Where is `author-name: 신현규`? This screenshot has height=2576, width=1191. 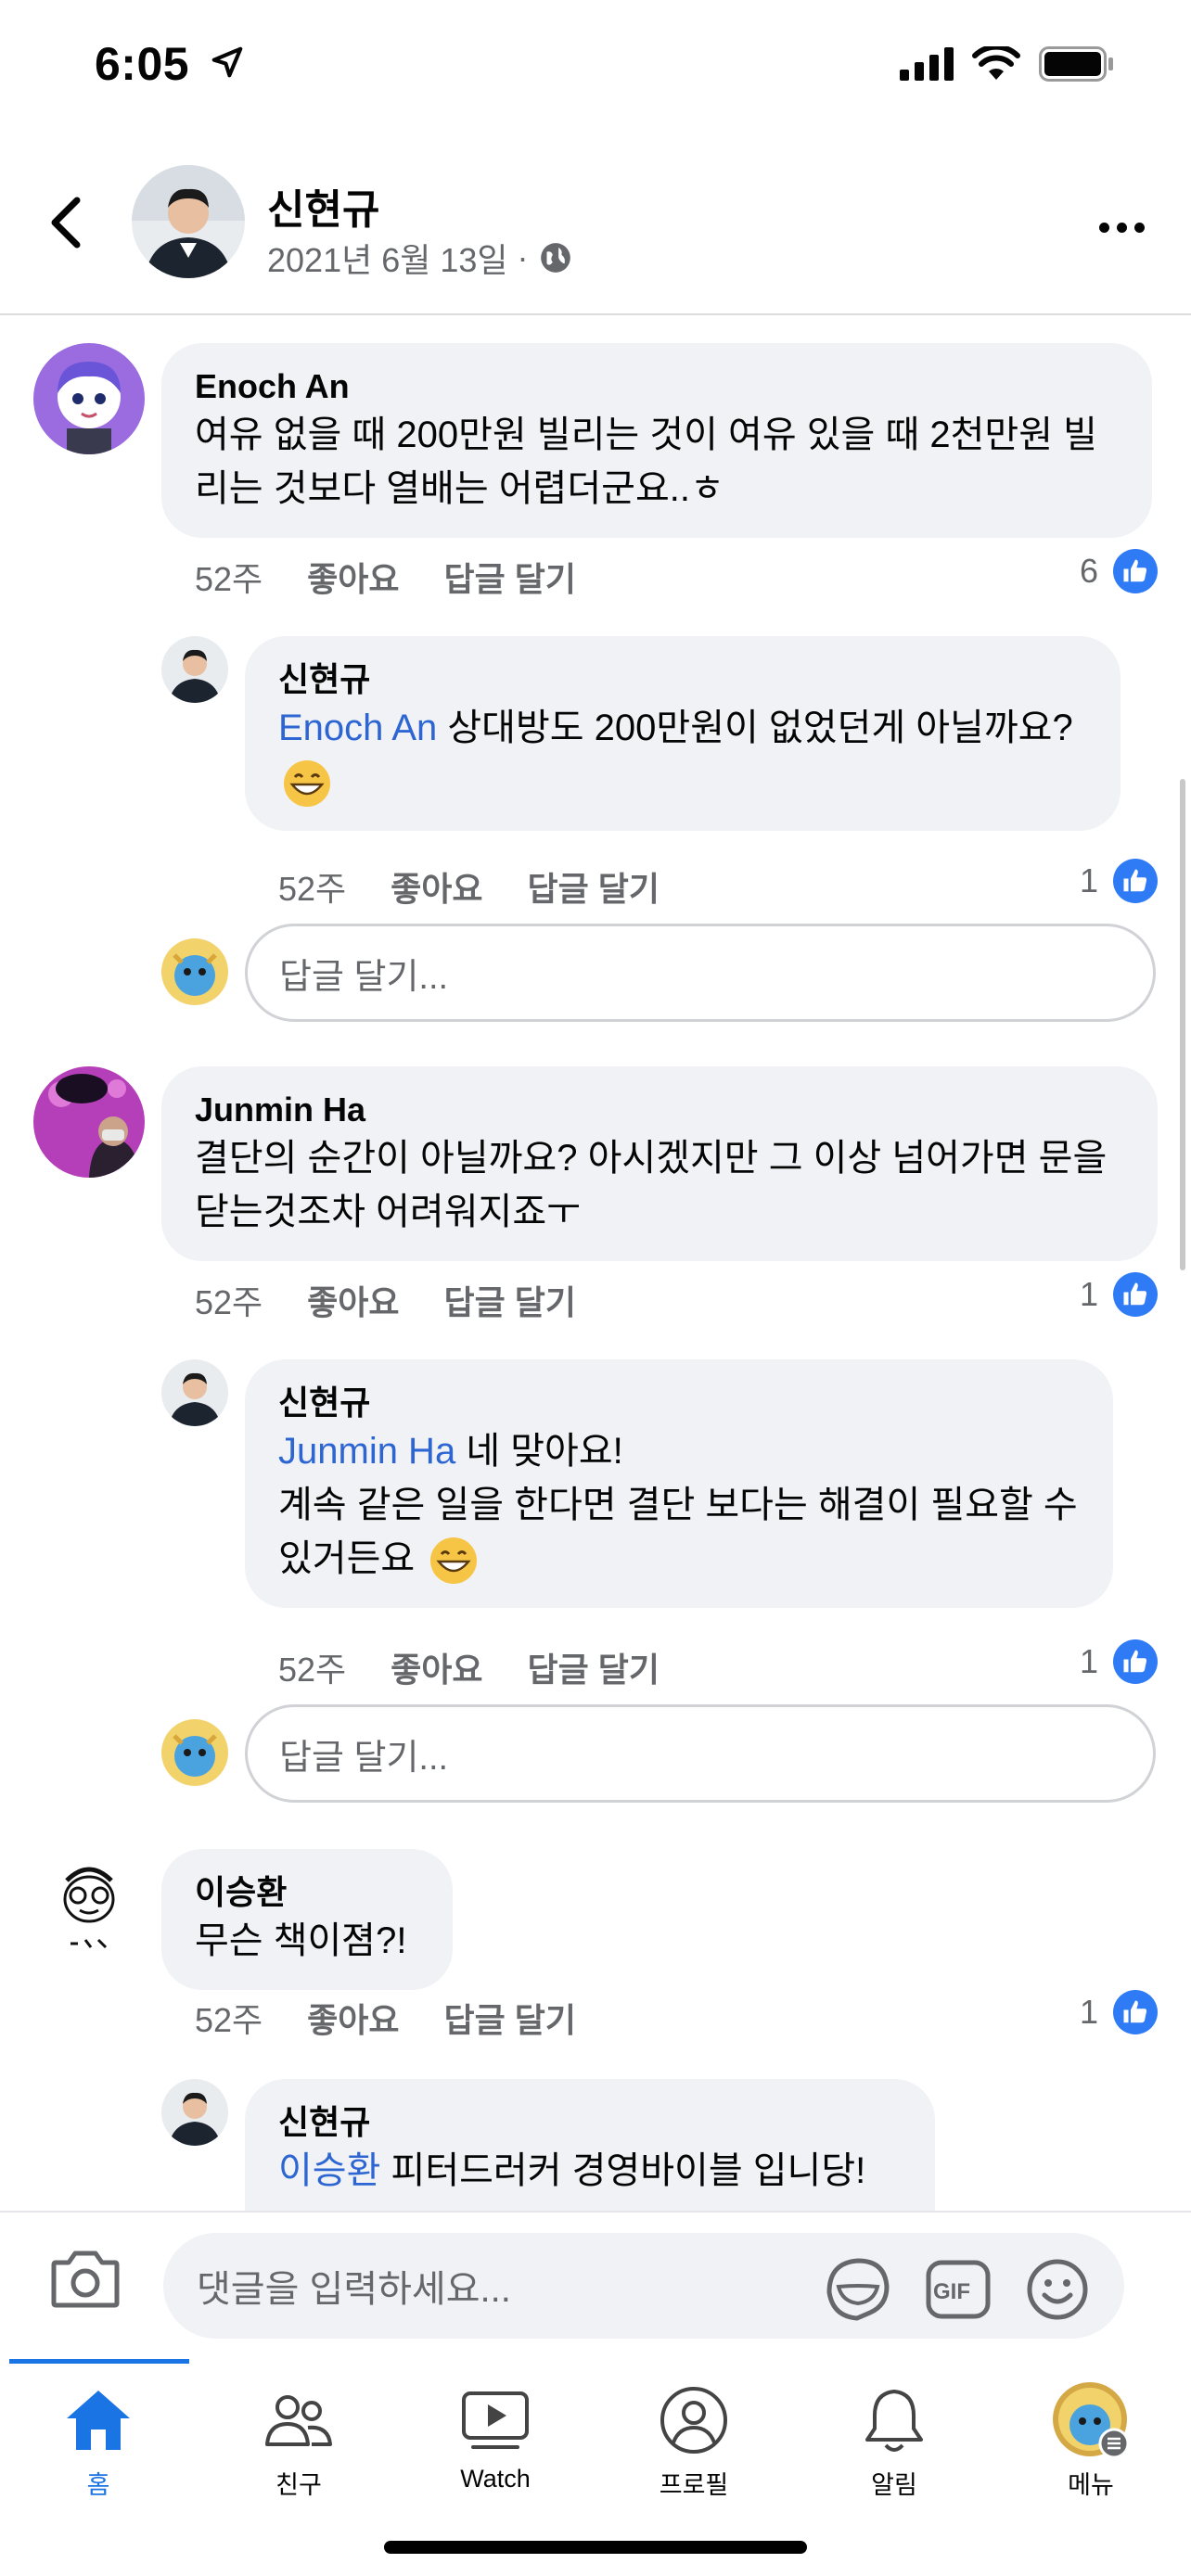 author-name: 신현규 is located at coordinates (323, 206).